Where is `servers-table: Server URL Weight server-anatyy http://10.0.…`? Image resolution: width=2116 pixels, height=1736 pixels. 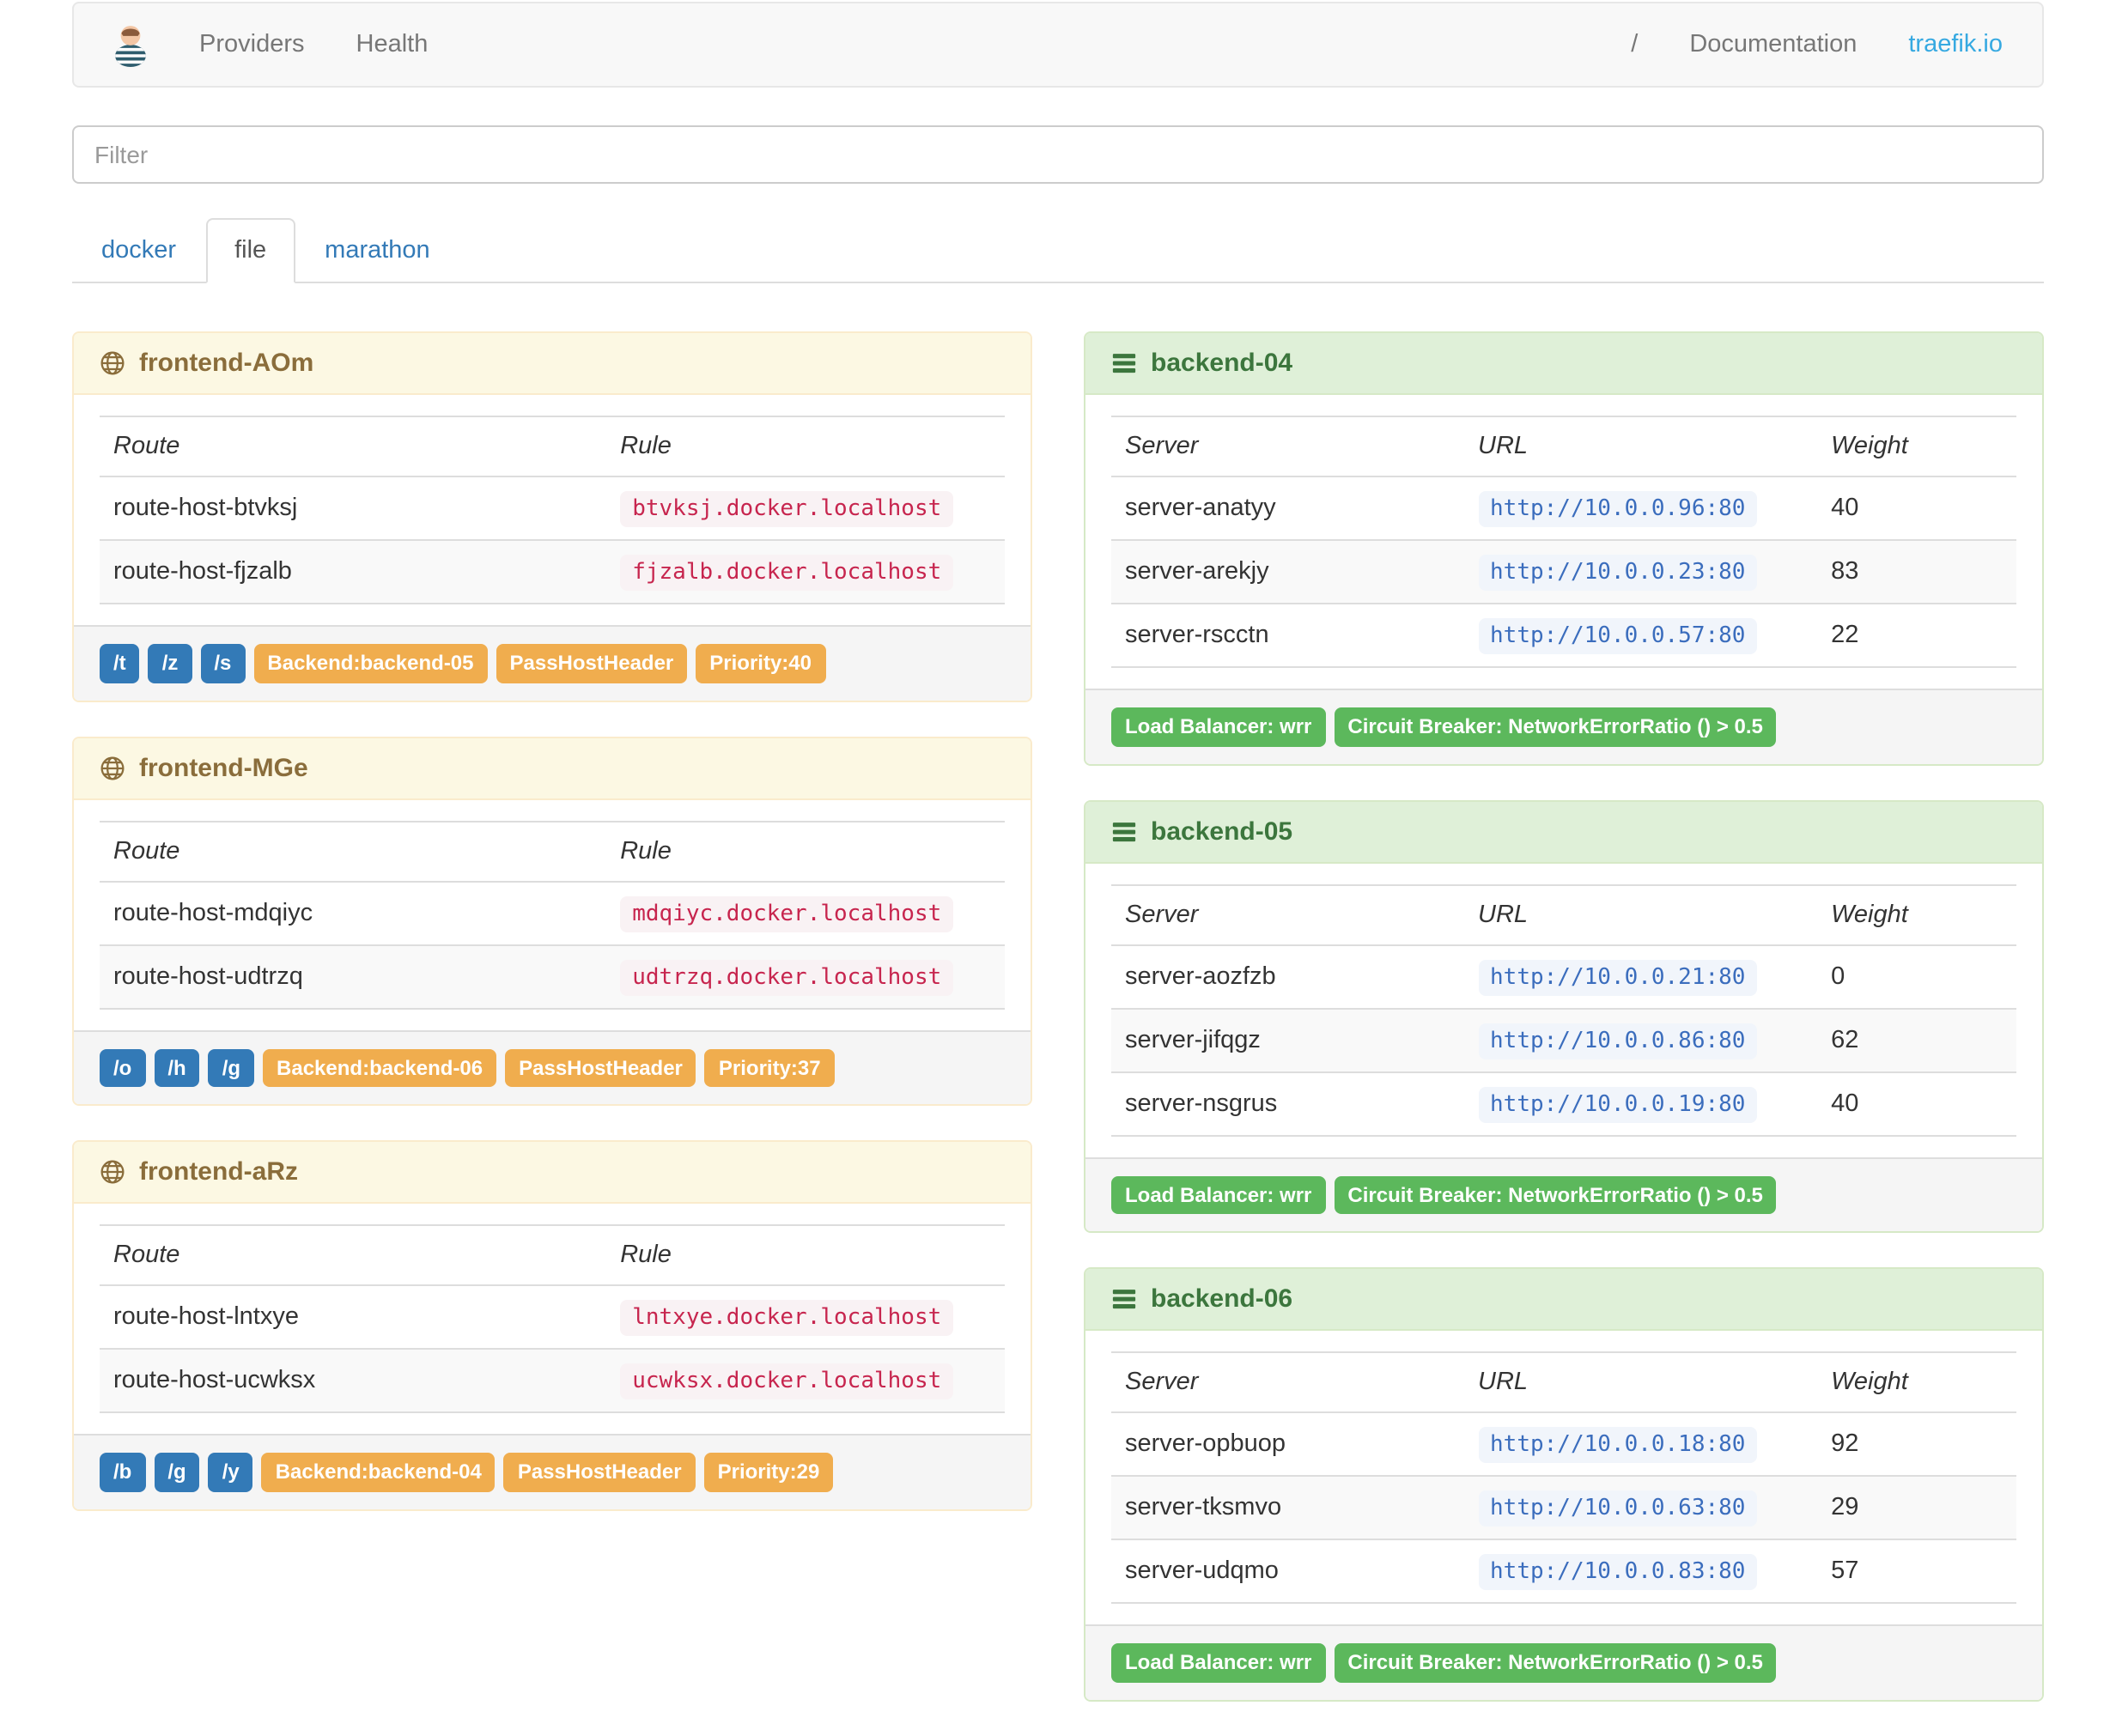
servers-table: Server URL Weight server-anatyy http://10.0.… is located at coordinates (1563, 542).